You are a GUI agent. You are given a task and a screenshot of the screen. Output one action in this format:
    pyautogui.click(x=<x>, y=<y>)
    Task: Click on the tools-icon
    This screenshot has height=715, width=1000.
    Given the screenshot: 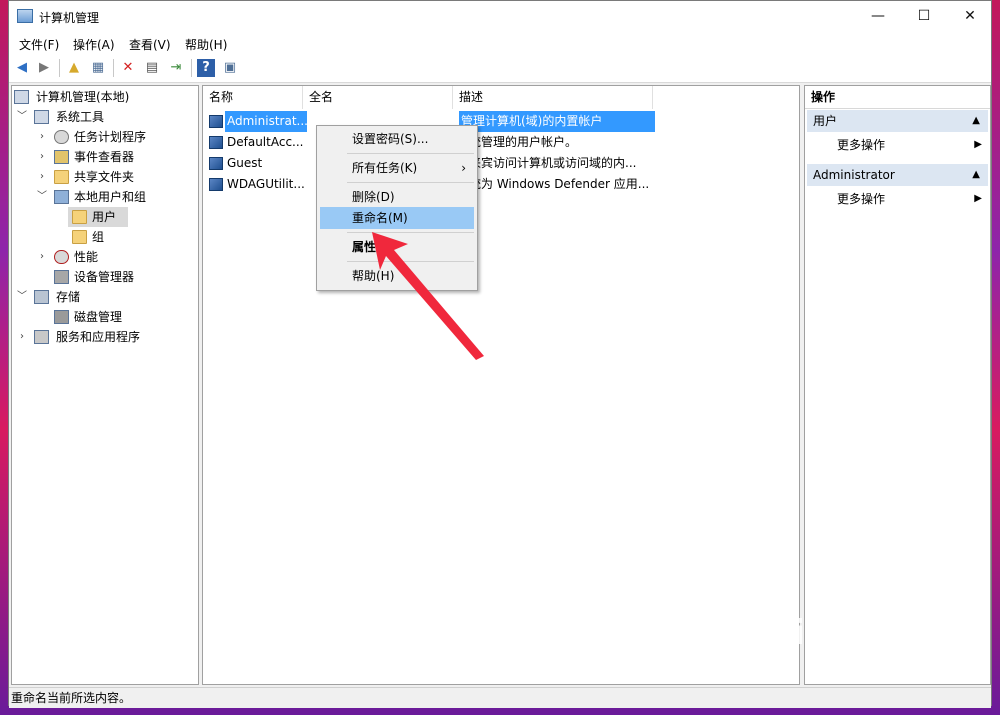 What is the action you would take?
    pyautogui.click(x=41, y=117)
    